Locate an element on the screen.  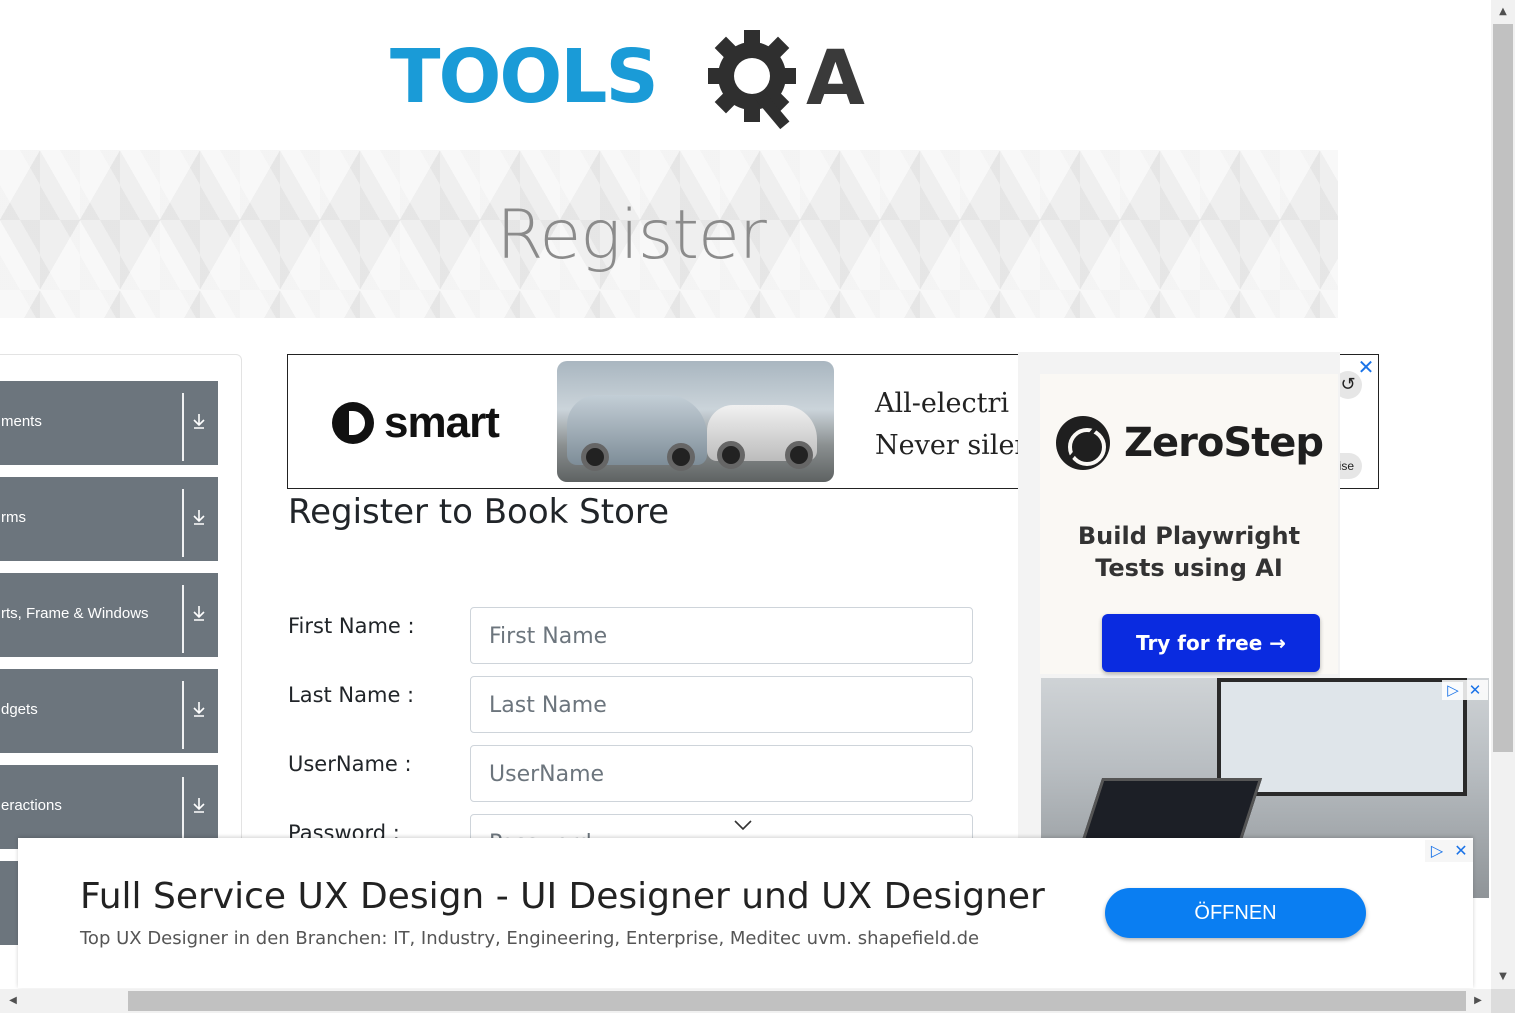
sidebar-item-widgets: dgets is located at coordinates (109, 711).